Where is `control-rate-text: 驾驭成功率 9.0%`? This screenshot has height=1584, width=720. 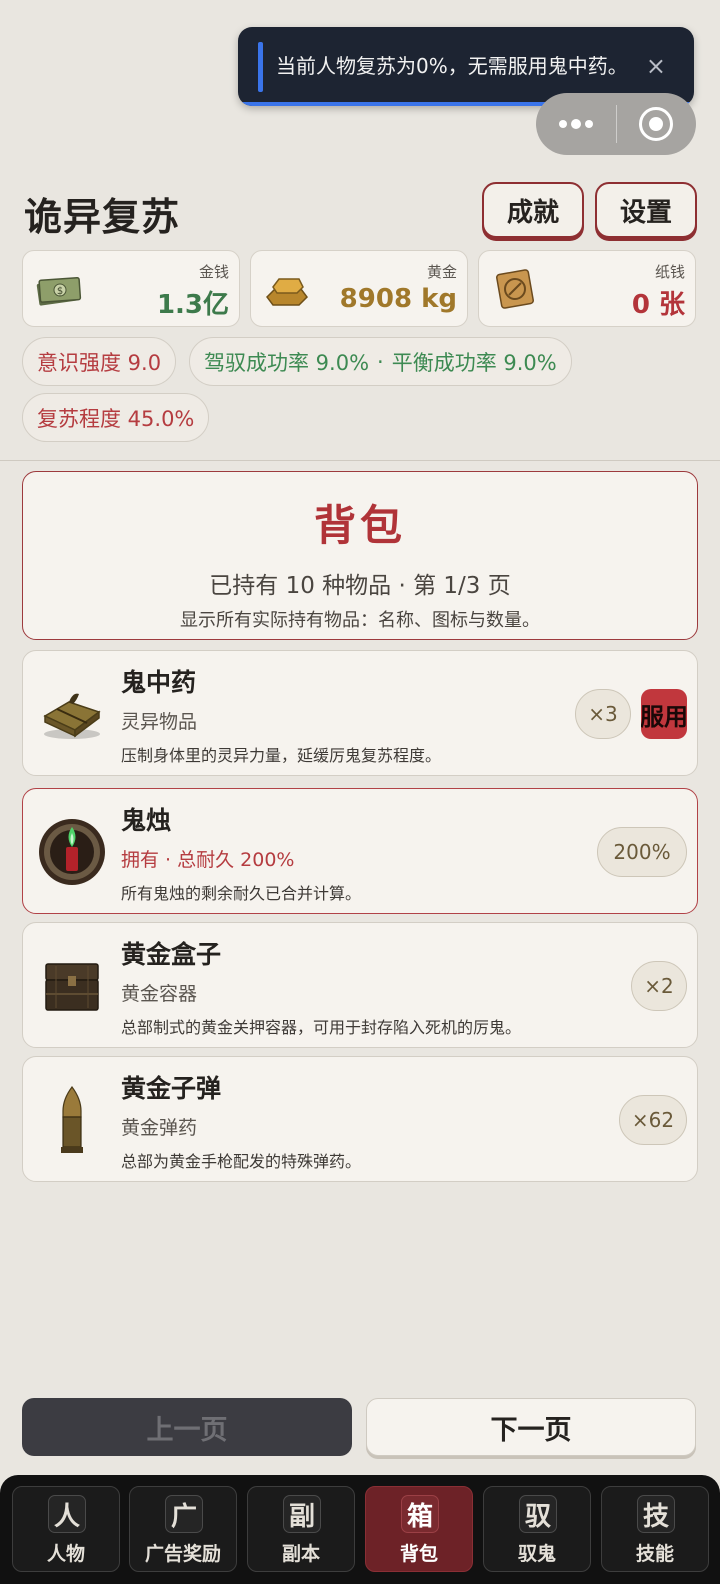
control-rate-text: 驾驭成功率 9.0% is located at coordinates (287, 362).